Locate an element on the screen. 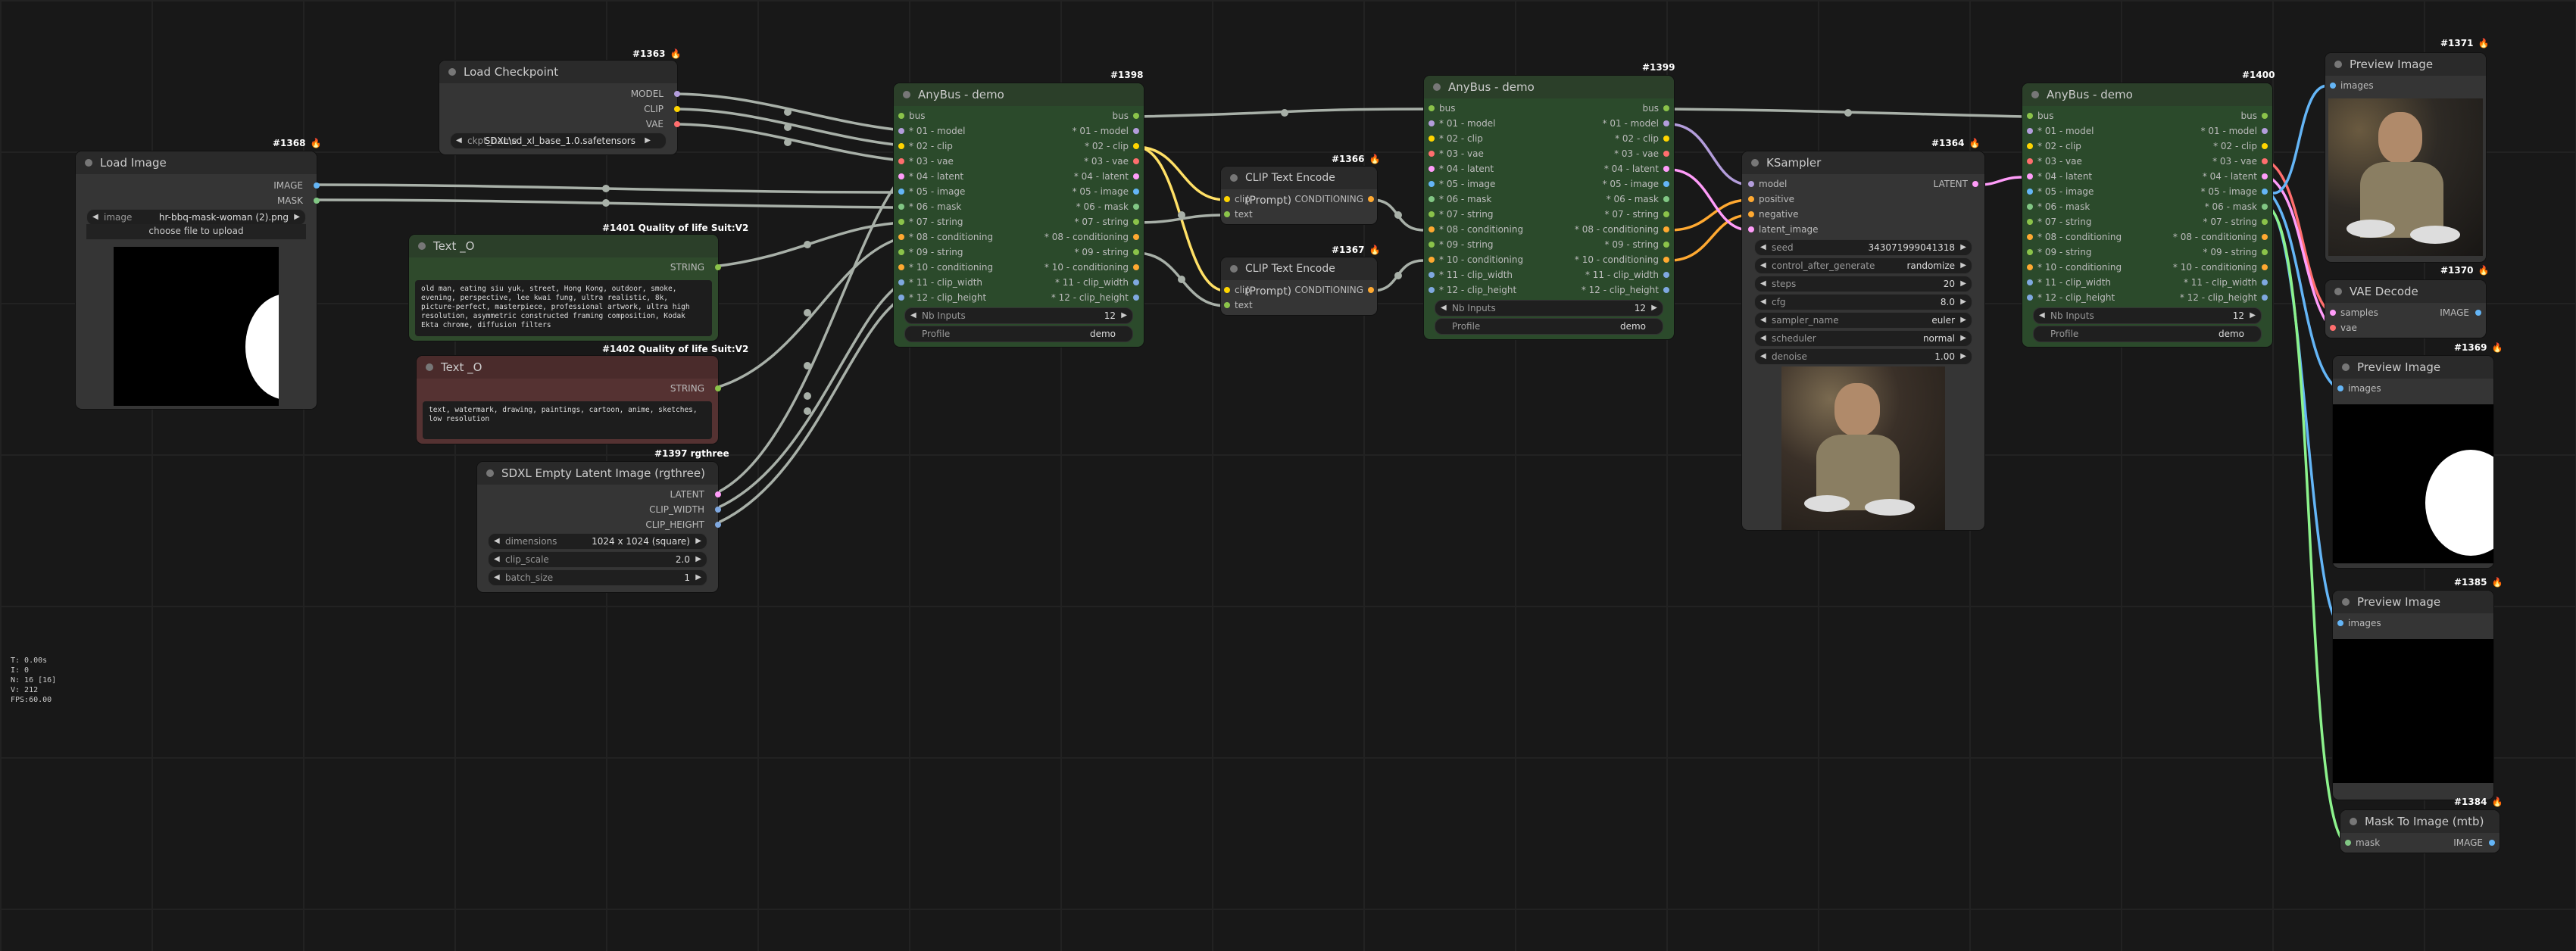  arrow-right-icon: ▶ is located at coordinates (297, 217).